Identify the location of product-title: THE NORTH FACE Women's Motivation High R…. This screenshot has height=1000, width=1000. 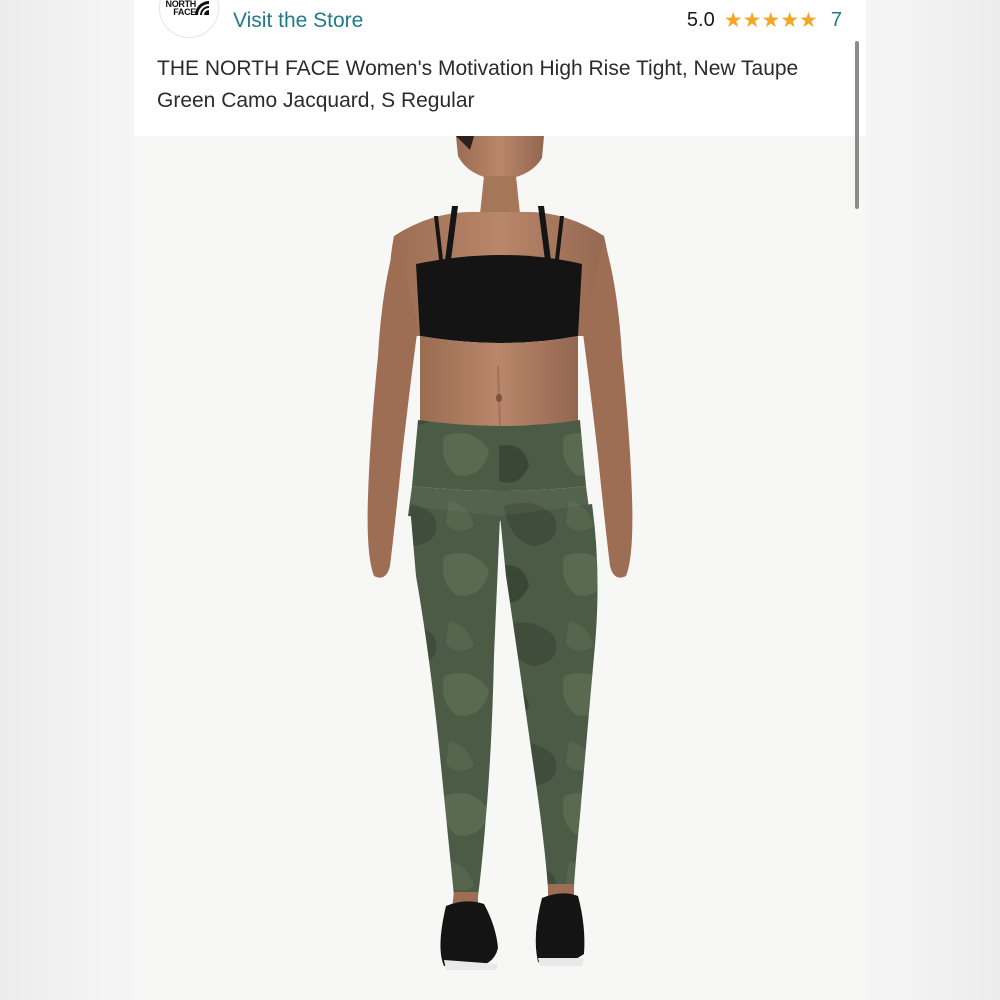
(478, 84).